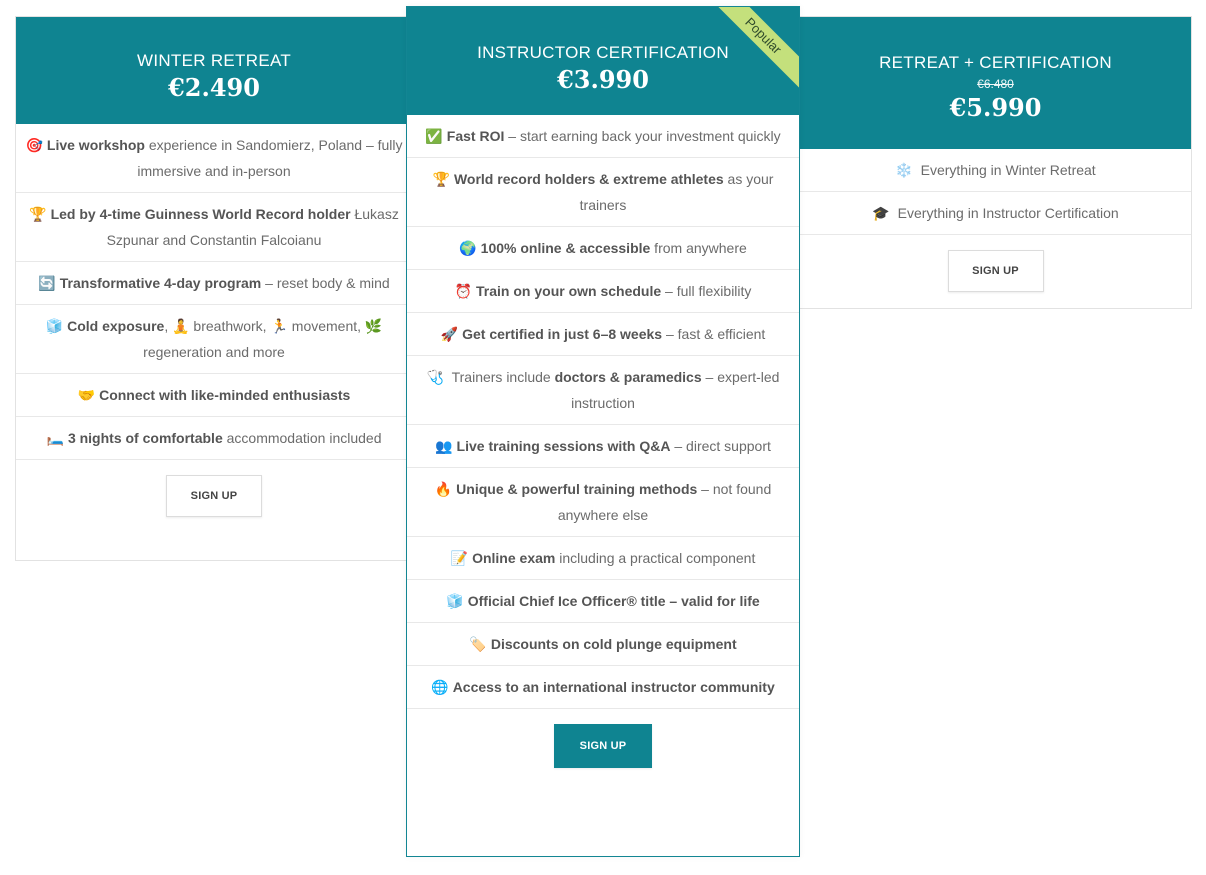 This screenshot has height=875, width=1206. What do you see at coordinates (434, 136) in the screenshot?
I see `feature-emoji-icon: ✅` at bounding box center [434, 136].